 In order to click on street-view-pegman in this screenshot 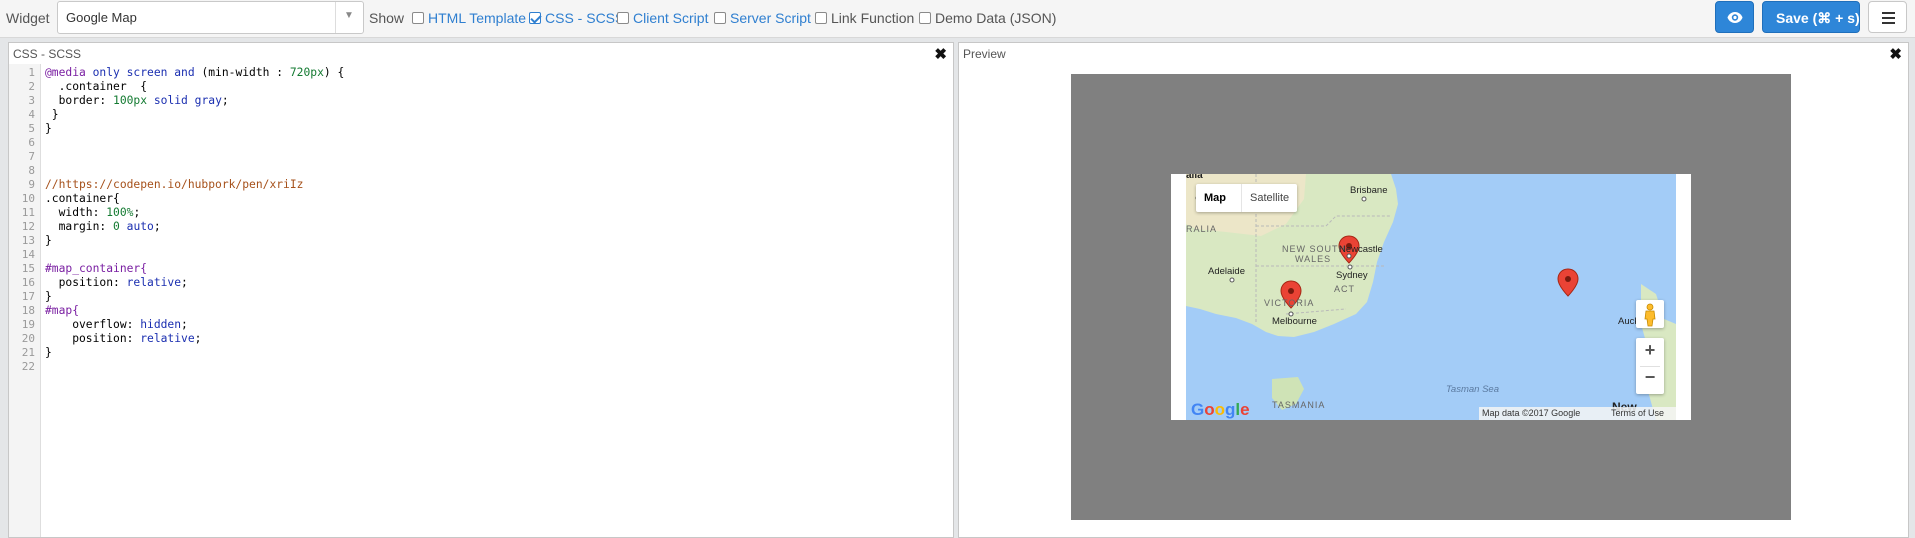, I will do `click(1650, 314)`.